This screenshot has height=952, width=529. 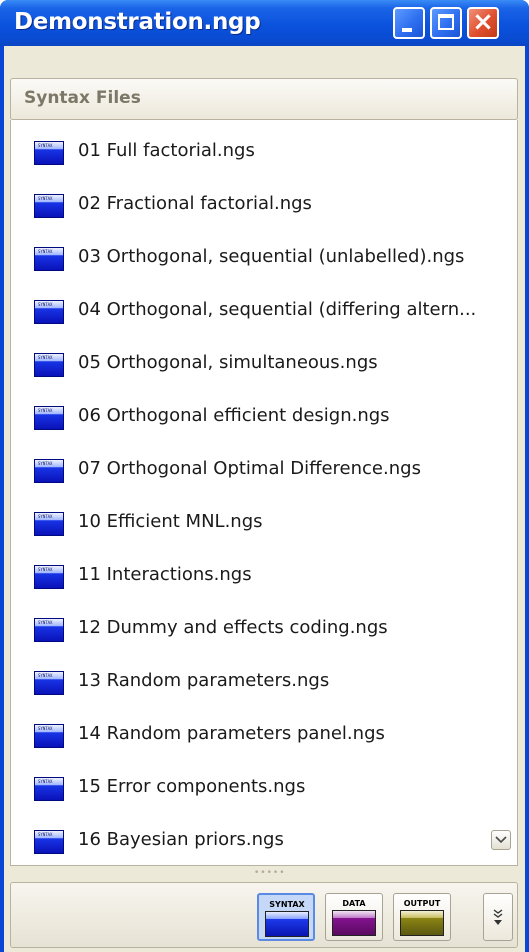 I want to click on list-item: SYNTAX 12 Dummy and effects coding.ngs, so click(x=261, y=629).